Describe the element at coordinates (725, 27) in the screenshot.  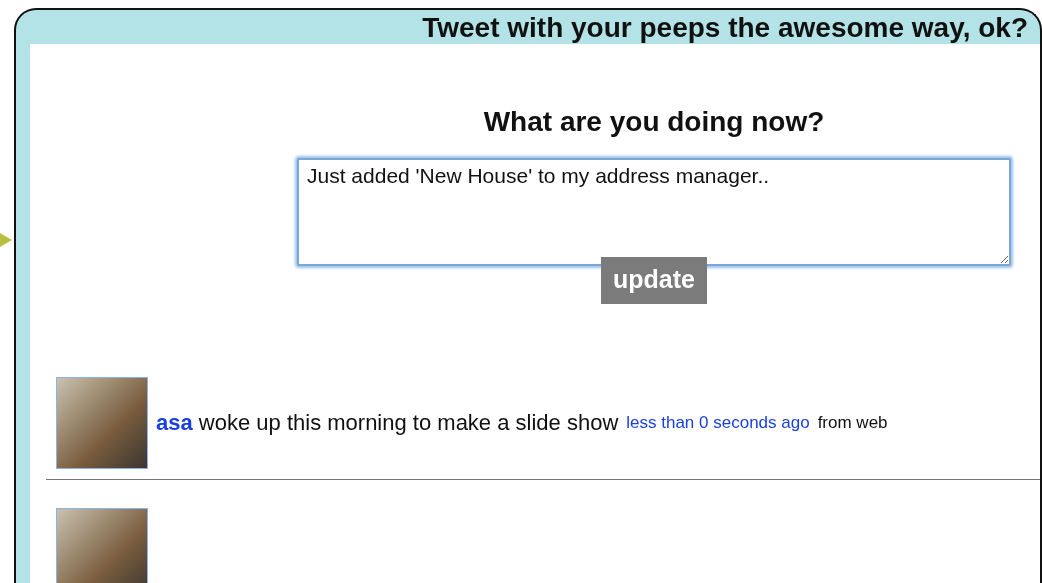
I see `header-title: Tweet with your peeps the awesome way, ok?` at that location.